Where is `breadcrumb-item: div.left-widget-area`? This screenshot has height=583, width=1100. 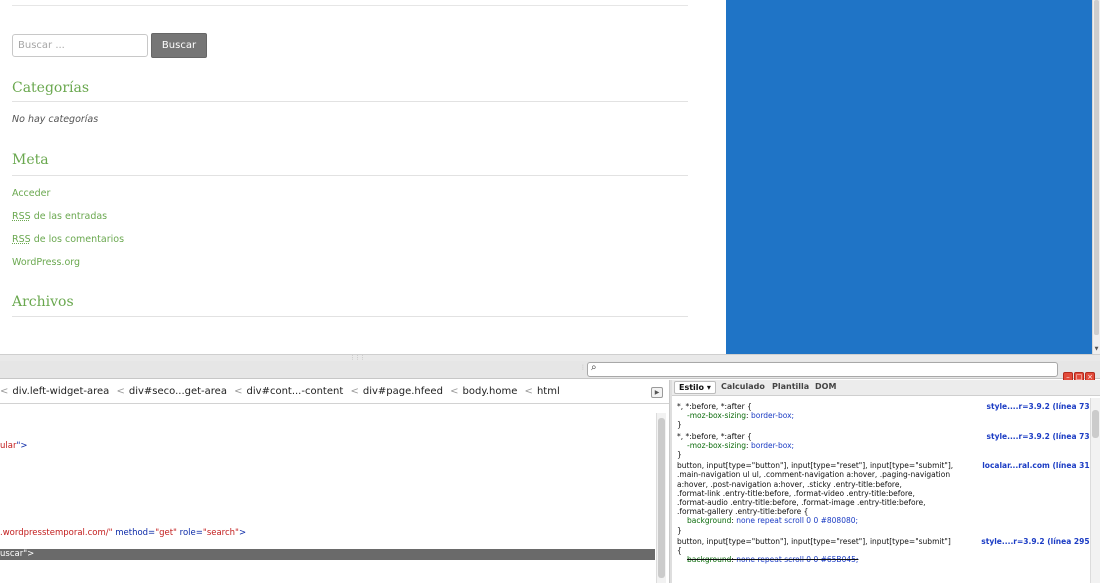 breadcrumb-item: div.left-widget-area is located at coordinates (60, 391).